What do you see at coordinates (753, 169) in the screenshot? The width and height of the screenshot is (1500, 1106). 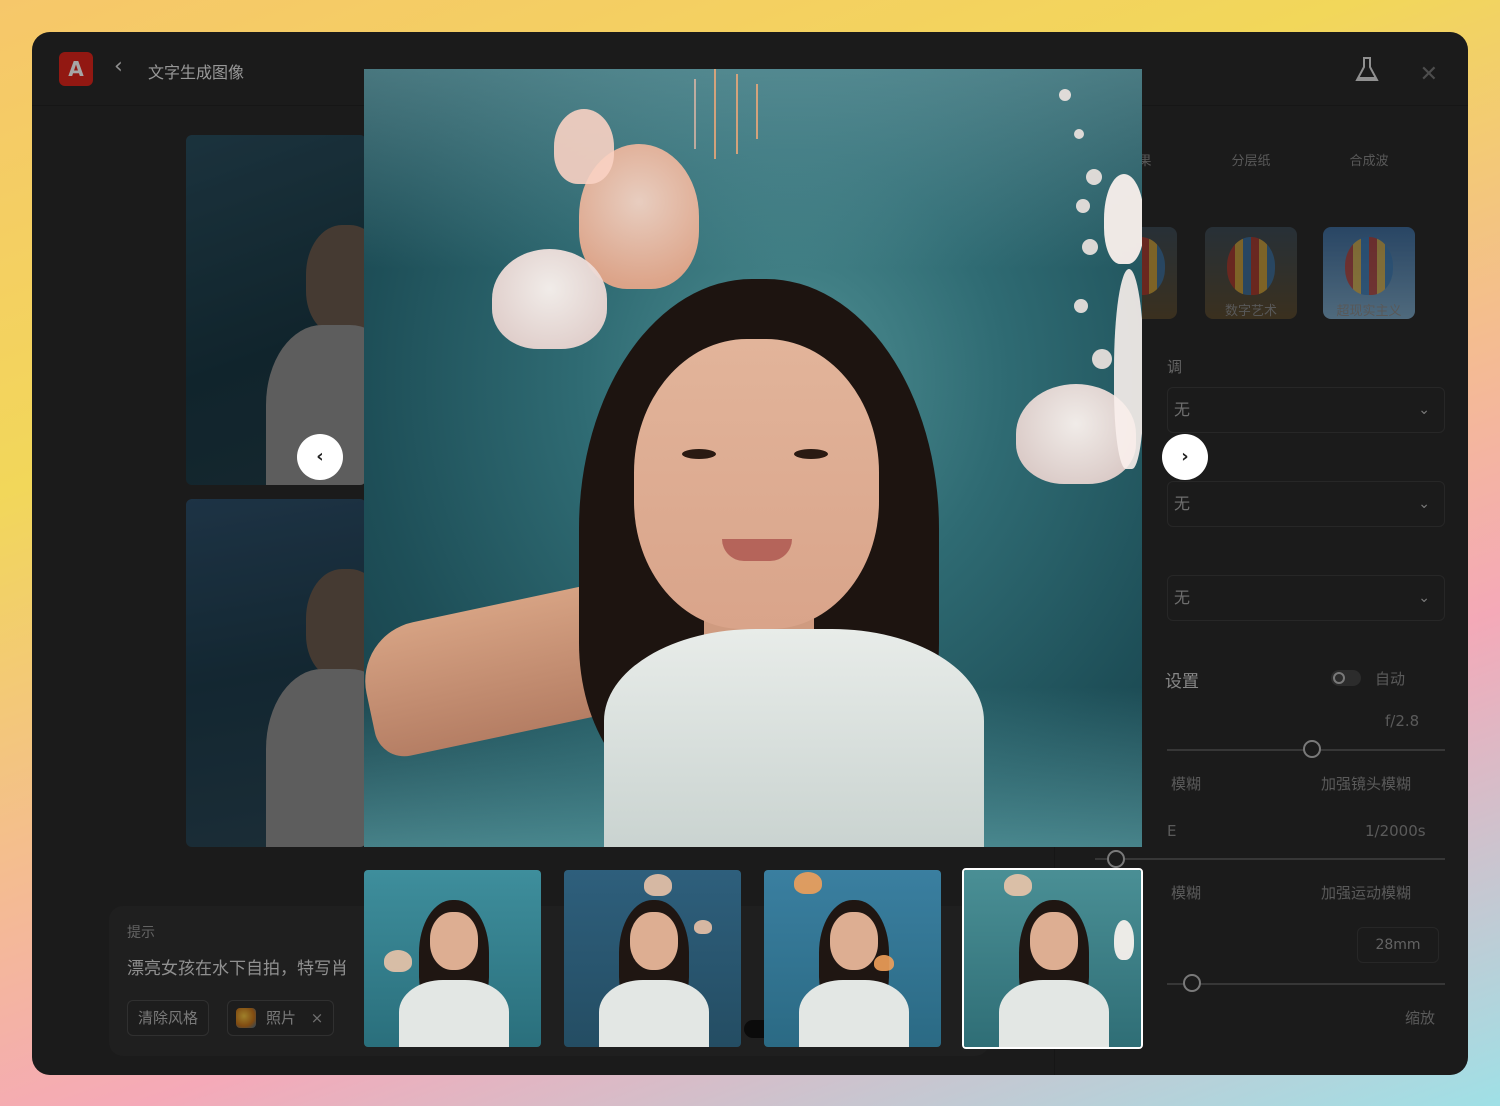 I see `water-light` at bounding box center [753, 169].